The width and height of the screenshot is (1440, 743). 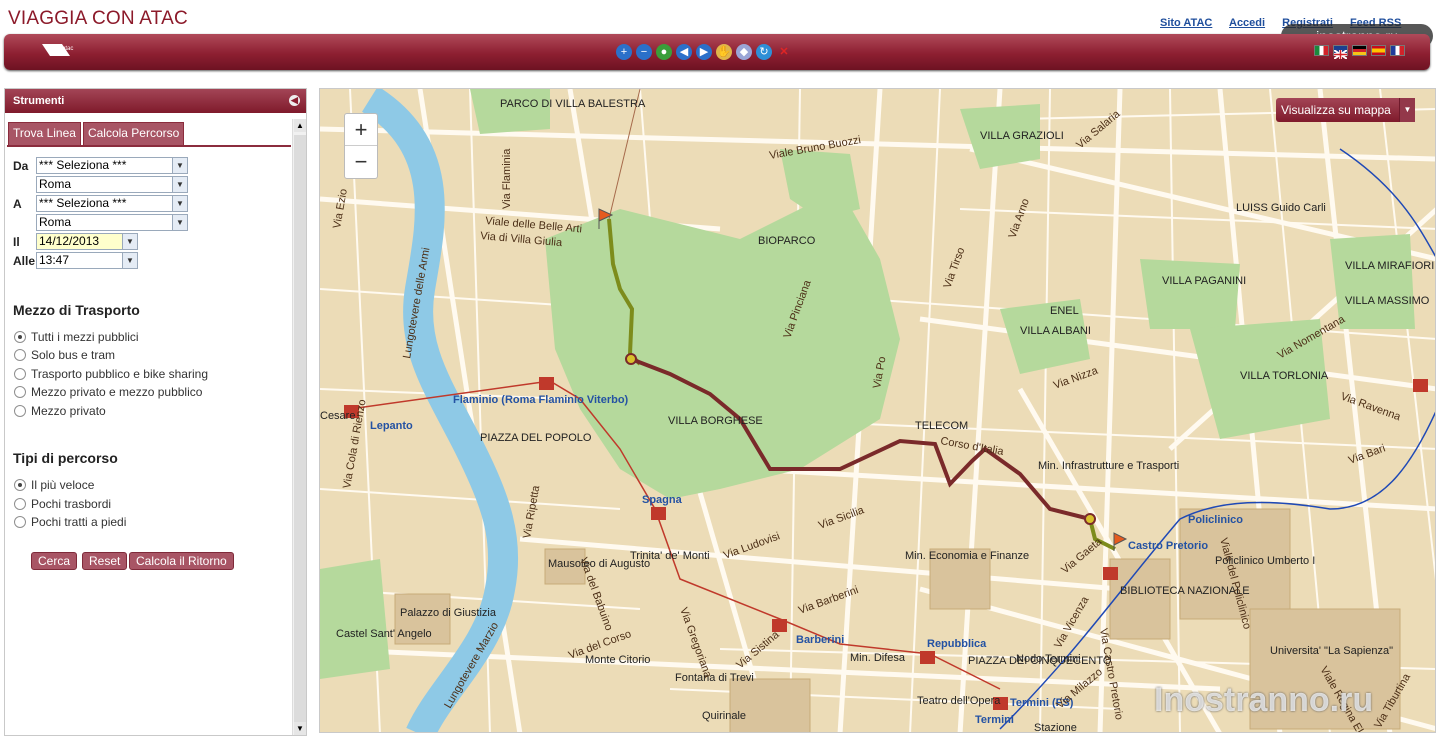 What do you see at coordinates (664, 52) in the screenshot?
I see `globe-icon: ●` at bounding box center [664, 52].